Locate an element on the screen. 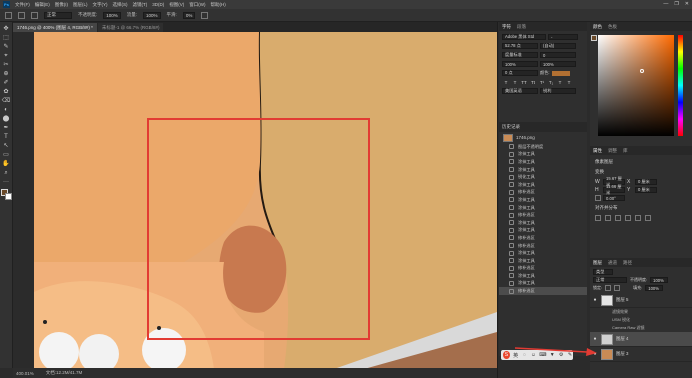  baseline-shift-field: 0 点 is located at coordinates (520, 73).